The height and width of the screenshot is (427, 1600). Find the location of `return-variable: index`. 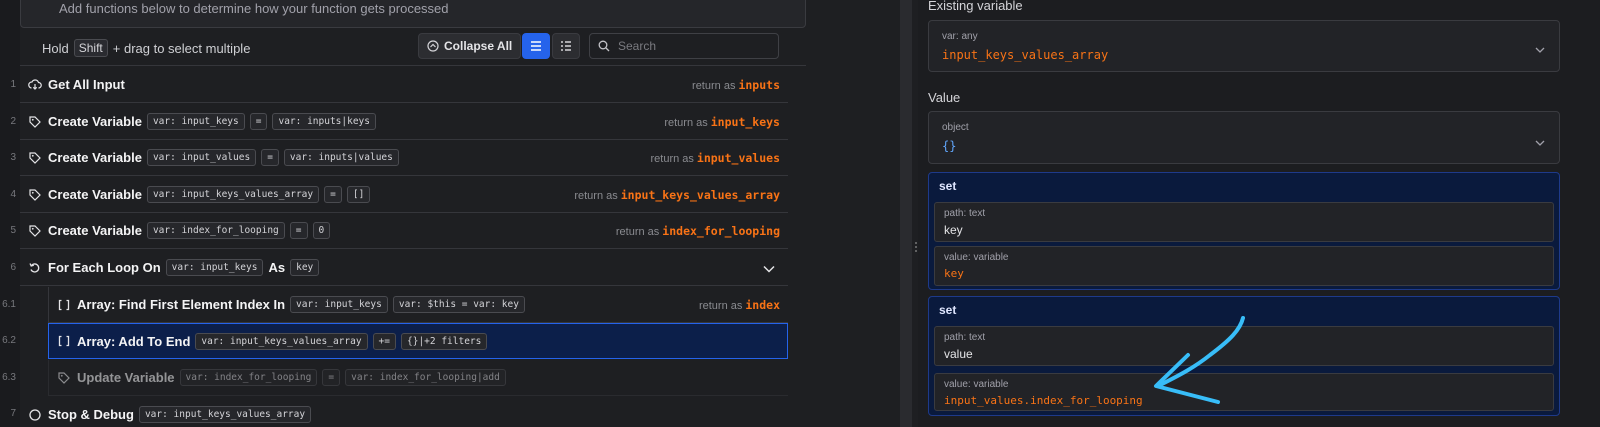

return-variable: index is located at coordinates (762, 305).